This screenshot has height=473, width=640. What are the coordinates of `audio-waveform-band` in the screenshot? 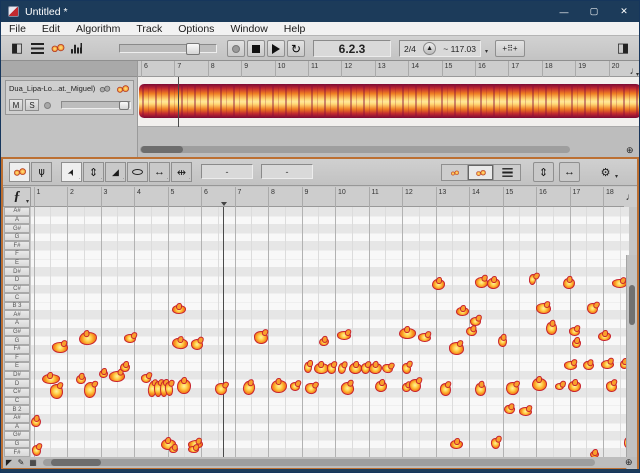 It's located at (389, 101).